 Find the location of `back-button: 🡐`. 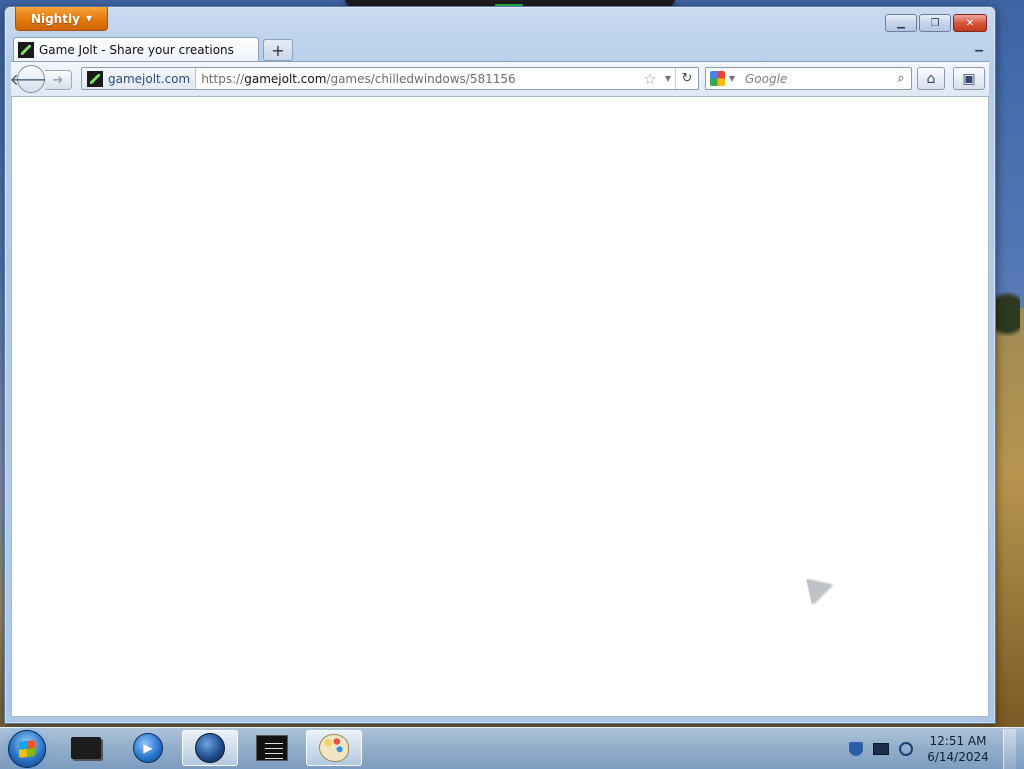

back-button: 🡐 is located at coordinates (31, 79).